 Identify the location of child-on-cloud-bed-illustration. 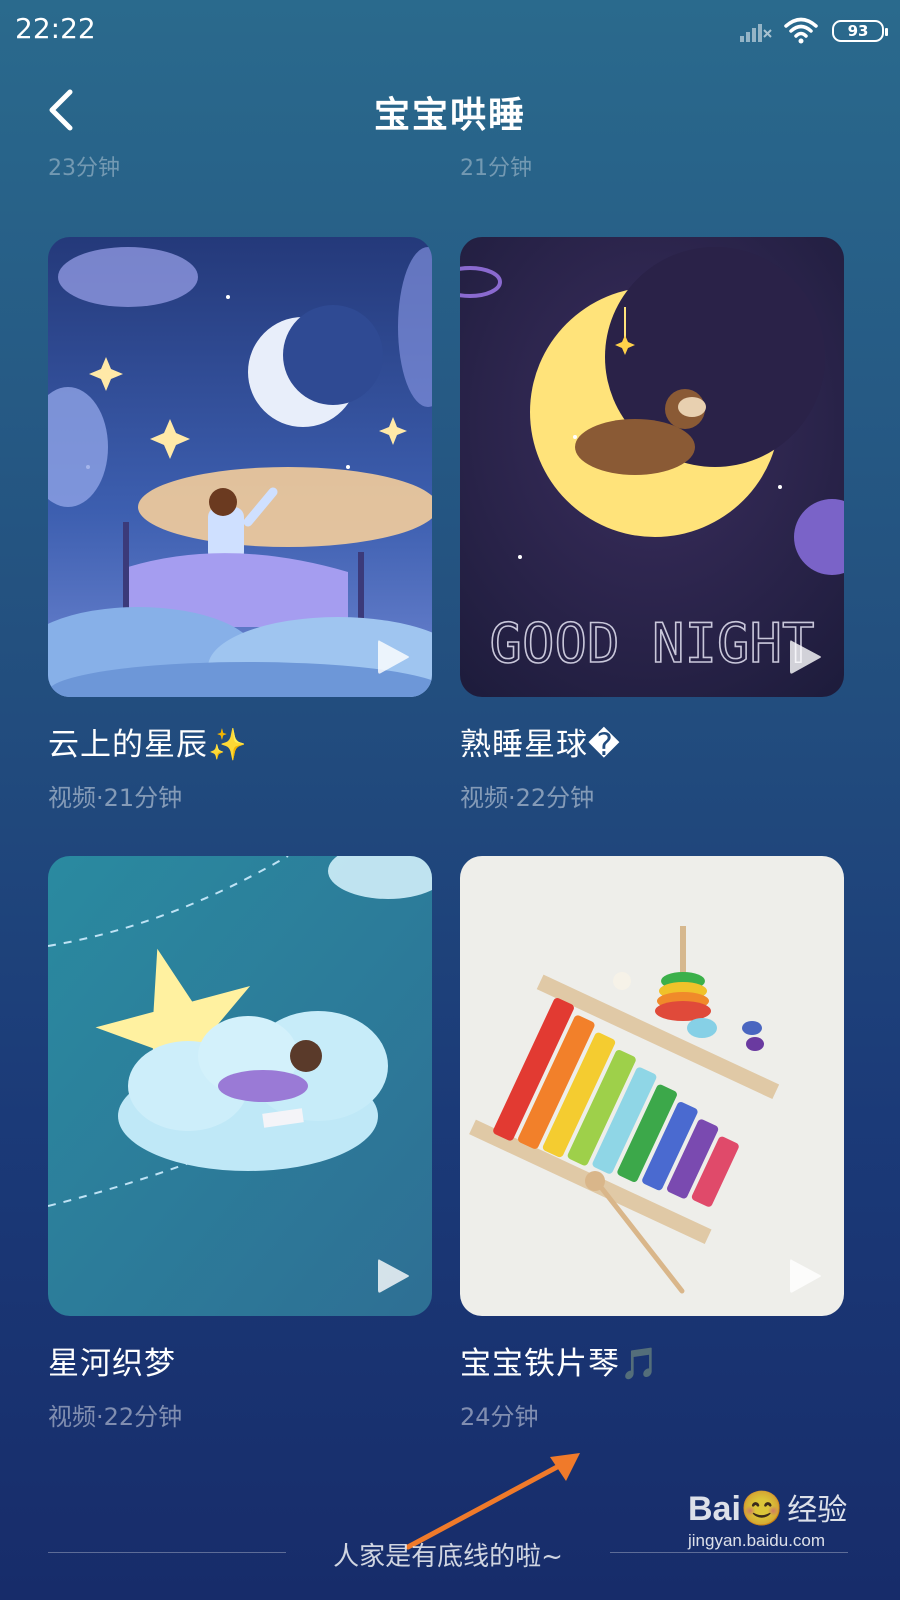
(240, 467).